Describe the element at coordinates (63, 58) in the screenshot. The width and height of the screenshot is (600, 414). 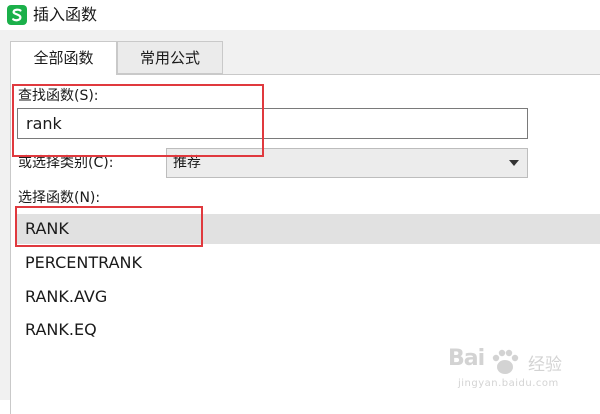
I see `tab-all-functions: 全部函数` at that location.